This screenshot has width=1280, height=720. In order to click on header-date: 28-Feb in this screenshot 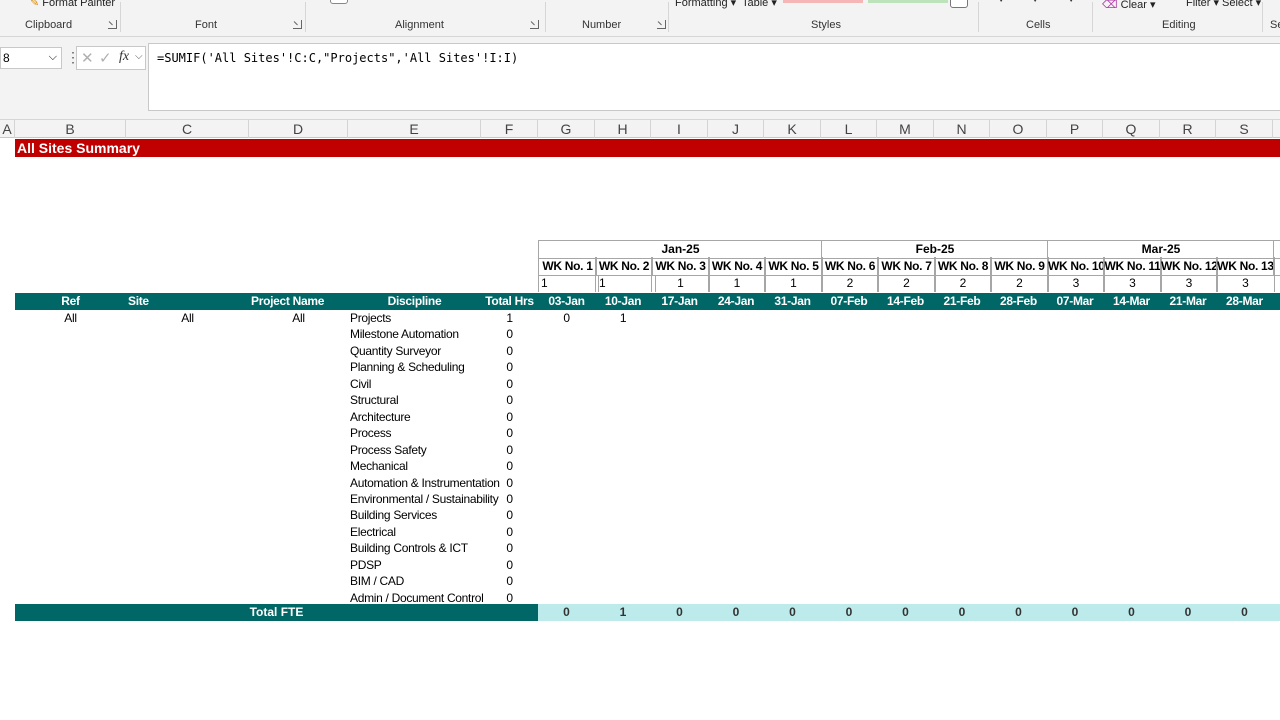, I will do `click(1019, 301)`.